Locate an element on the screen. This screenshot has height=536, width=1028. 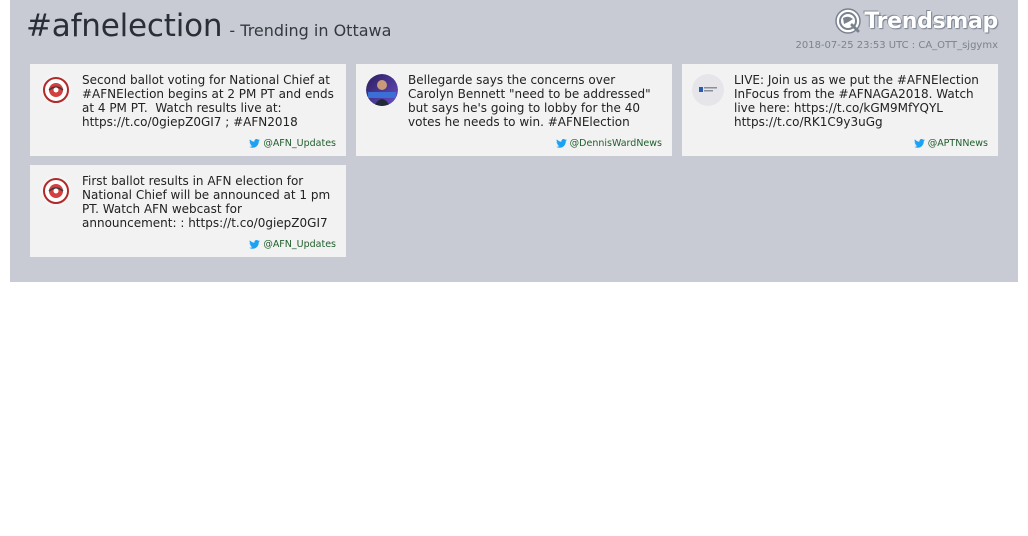
tweet-handle: @DennisWardNews is located at coordinates (608, 143).